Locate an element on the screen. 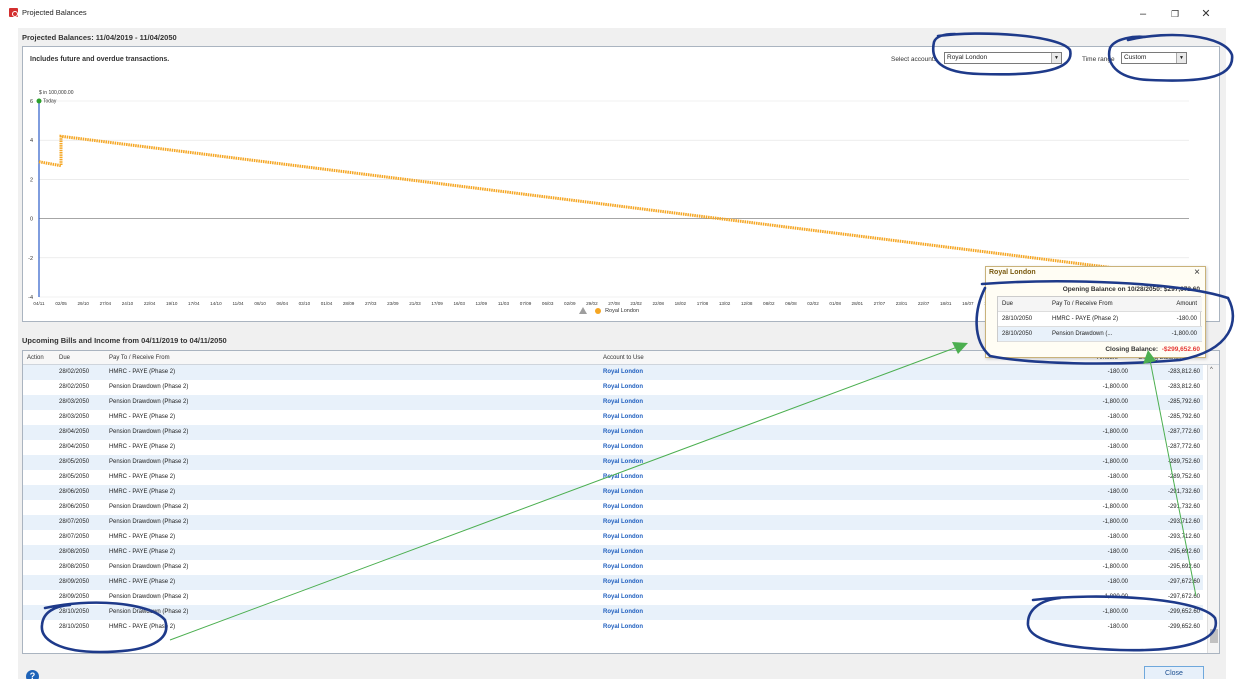  x-tick-label: 08/02 is located at coordinates (769, 303).